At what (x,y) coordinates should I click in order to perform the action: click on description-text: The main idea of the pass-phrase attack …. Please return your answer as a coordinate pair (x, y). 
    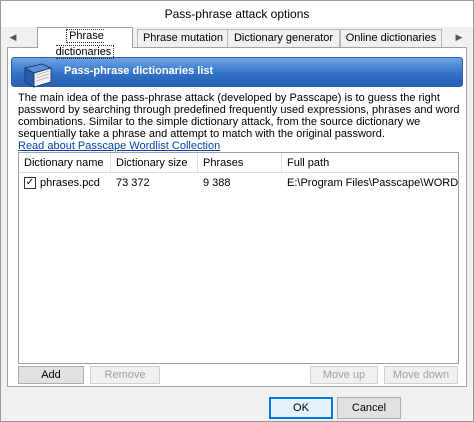
    Looking at the image, I should click on (239, 116).